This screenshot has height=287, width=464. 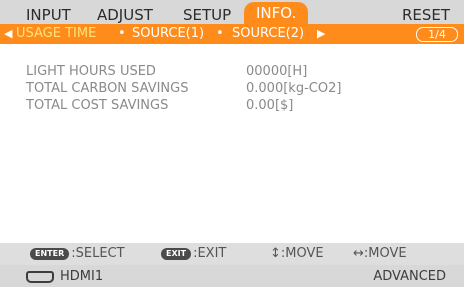 What do you see at coordinates (277, 71) in the screenshot?
I see `row-value-light-hours: 00000[H]` at bounding box center [277, 71].